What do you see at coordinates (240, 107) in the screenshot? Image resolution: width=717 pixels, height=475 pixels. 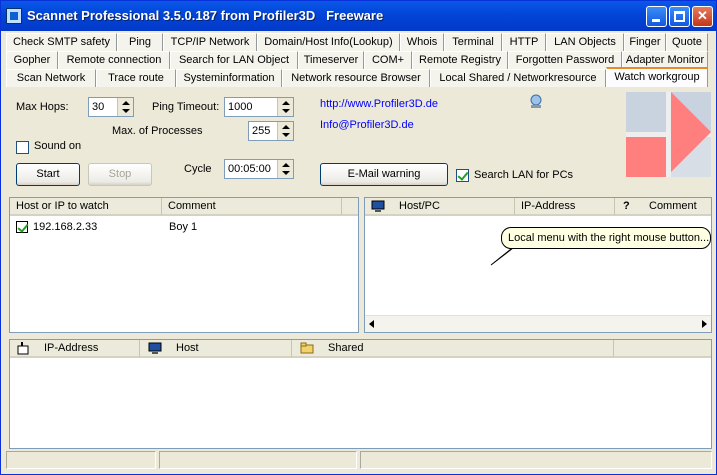 I see `ping-timeout-value: 1000` at bounding box center [240, 107].